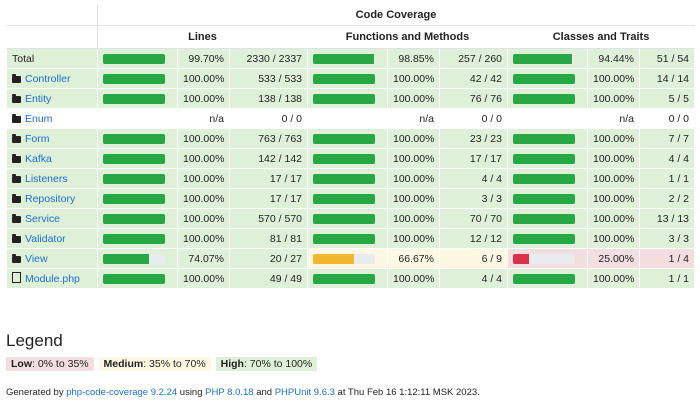 Image resolution: width=700 pixels, height=403 pixels. What do you see at coordinates (52, 279) in the screenshot?
I see `row-link: Module.php` at bounding box center [52, 279].